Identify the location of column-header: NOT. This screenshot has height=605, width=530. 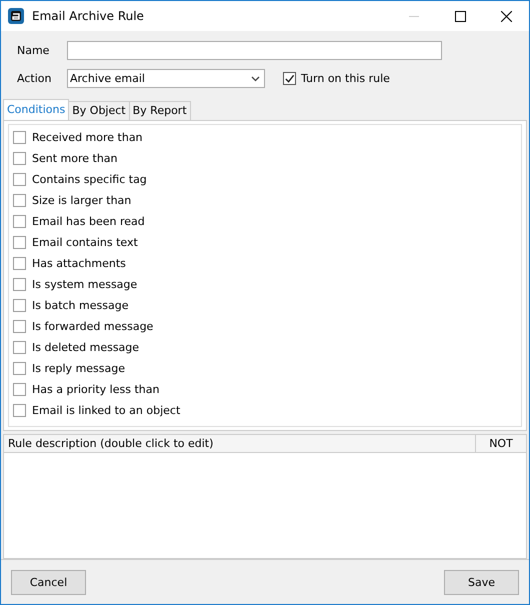
(500, 443).